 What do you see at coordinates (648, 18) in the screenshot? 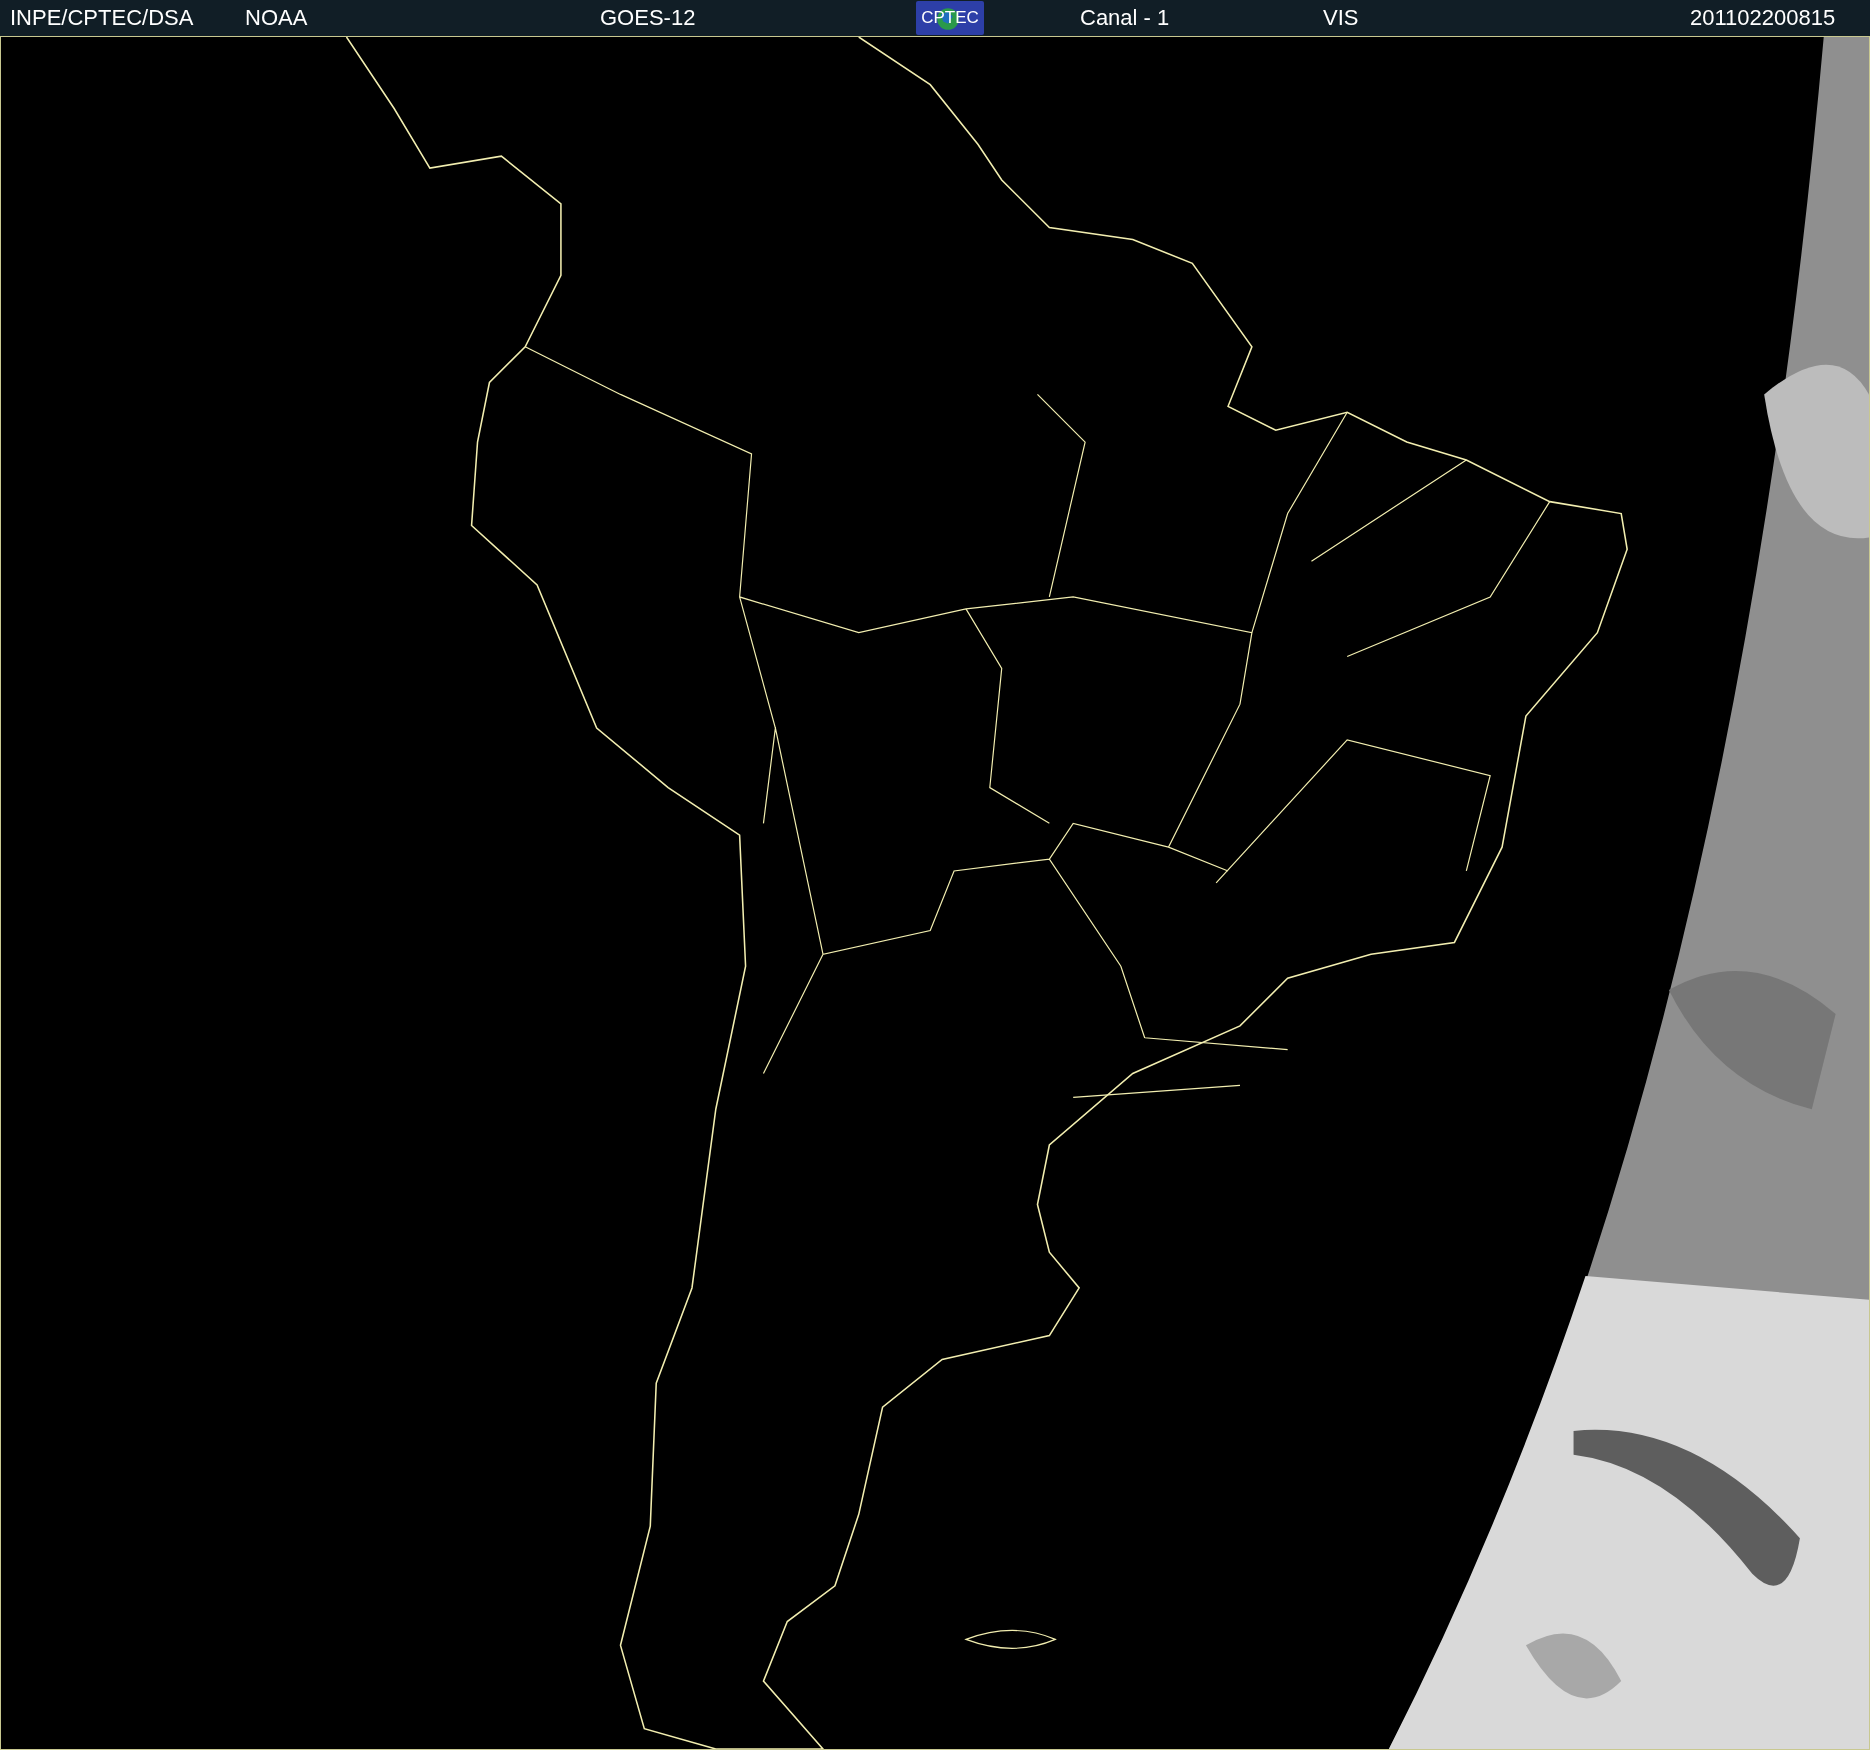
I see `header-label: GOES-12` at bounding box center [648, 18].